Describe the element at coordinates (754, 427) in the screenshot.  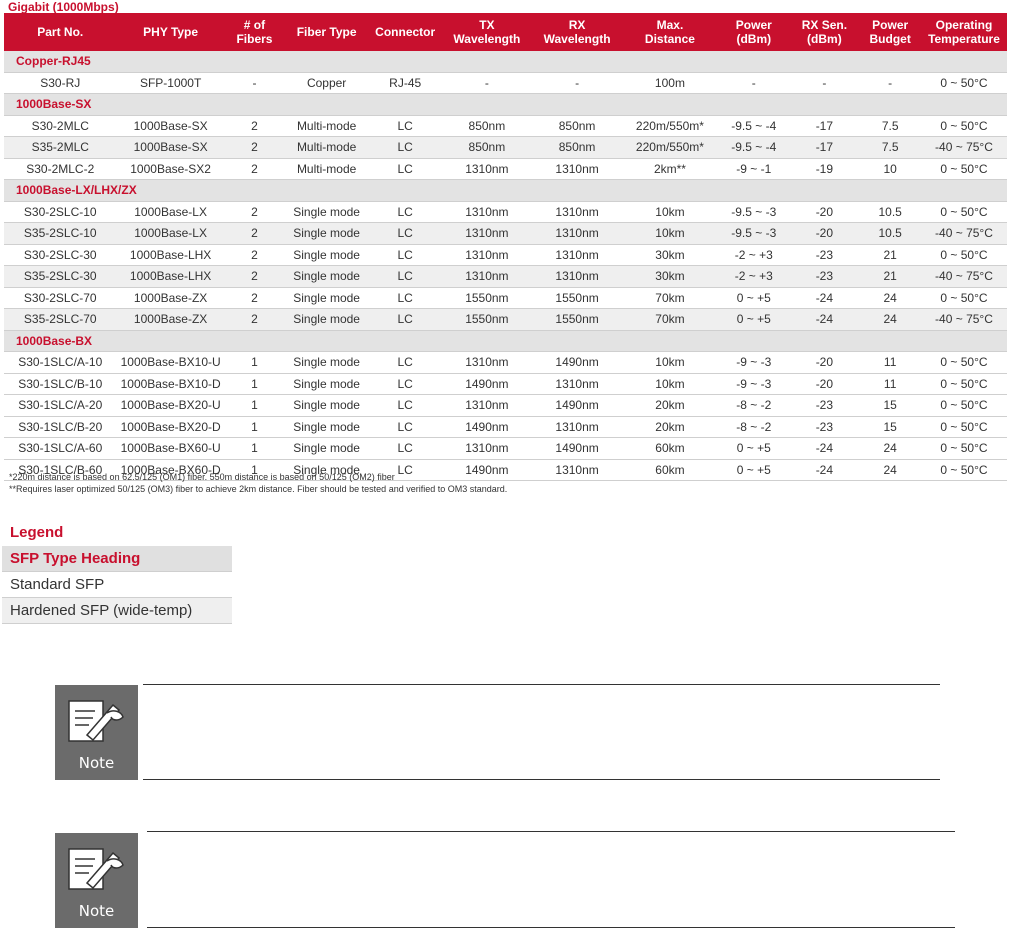
I see `table-cell: -8 ~ -2` at that location.